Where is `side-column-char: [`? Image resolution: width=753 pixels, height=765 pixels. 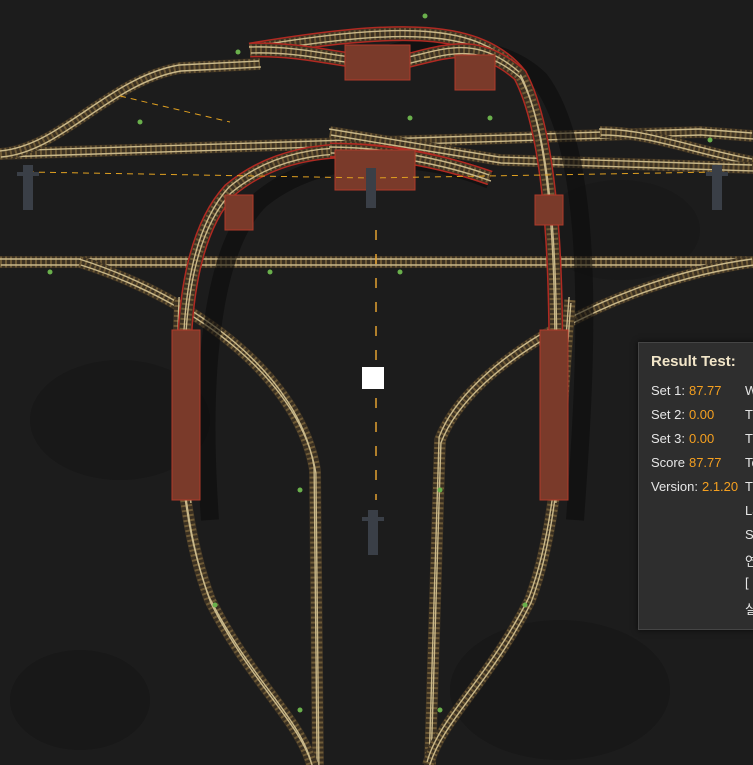
side-column-char: [ is located at coordinates (747, 582).